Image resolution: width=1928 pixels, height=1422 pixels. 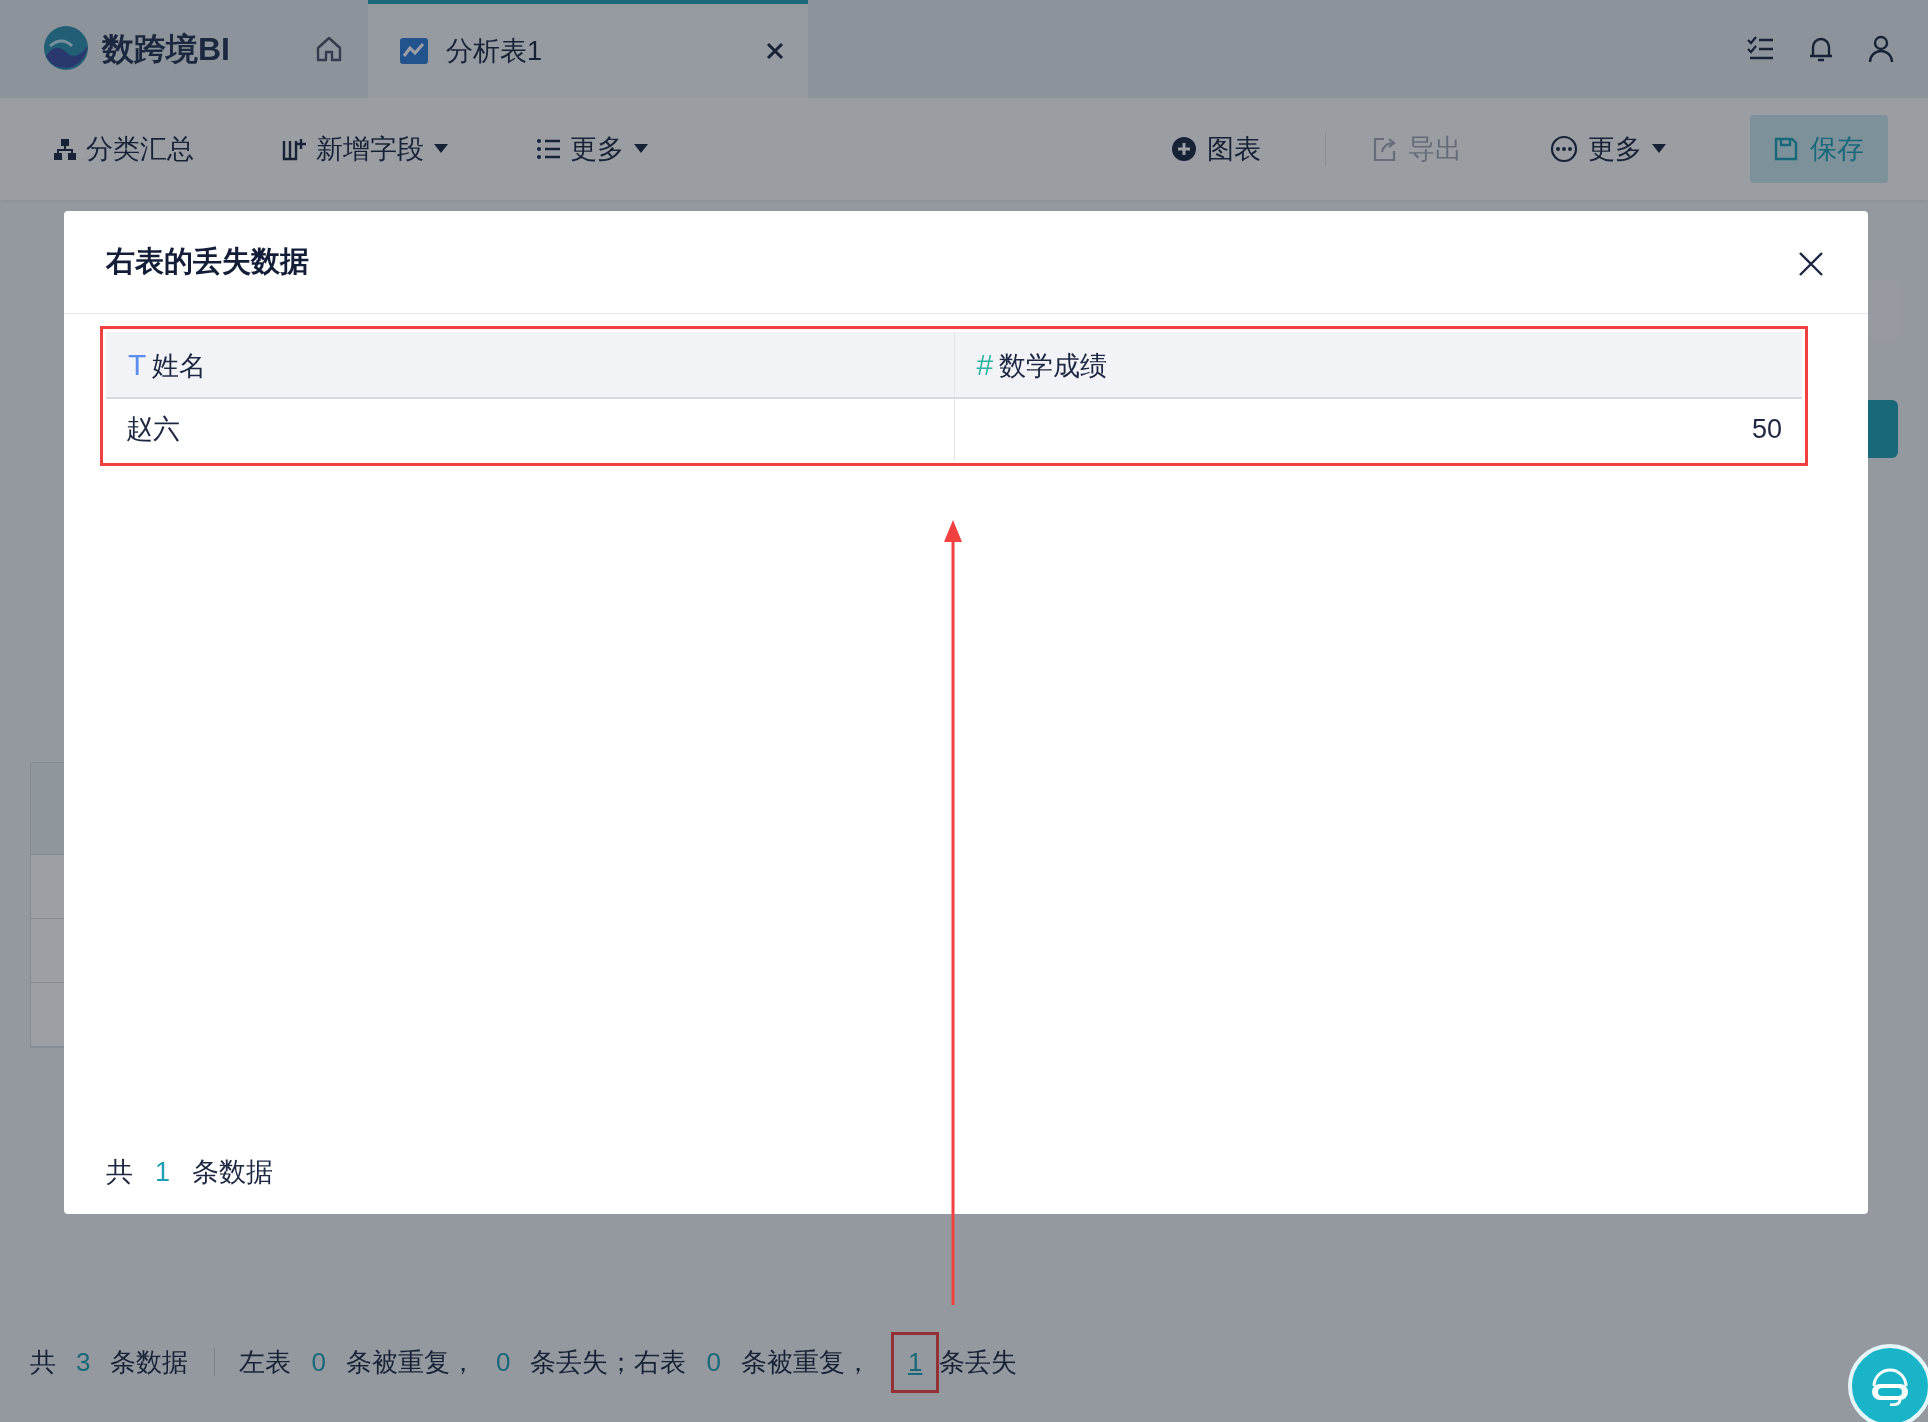 What do you see at coordinates (166, 49) in the screenshot?
I see `app-name: 数跨境BI` at bounding box center [166, 49].